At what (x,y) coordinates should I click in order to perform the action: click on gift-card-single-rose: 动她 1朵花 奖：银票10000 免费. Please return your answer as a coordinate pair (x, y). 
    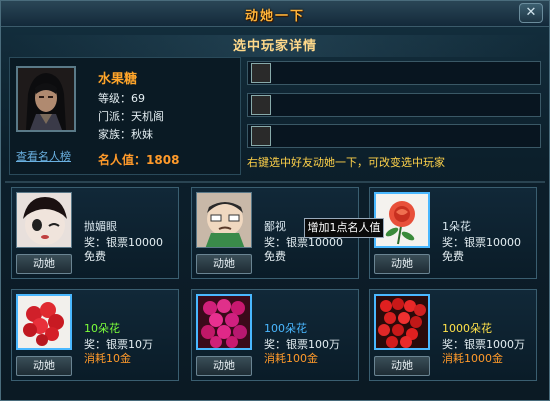
    Looking at the image, I should click on (453, 233).